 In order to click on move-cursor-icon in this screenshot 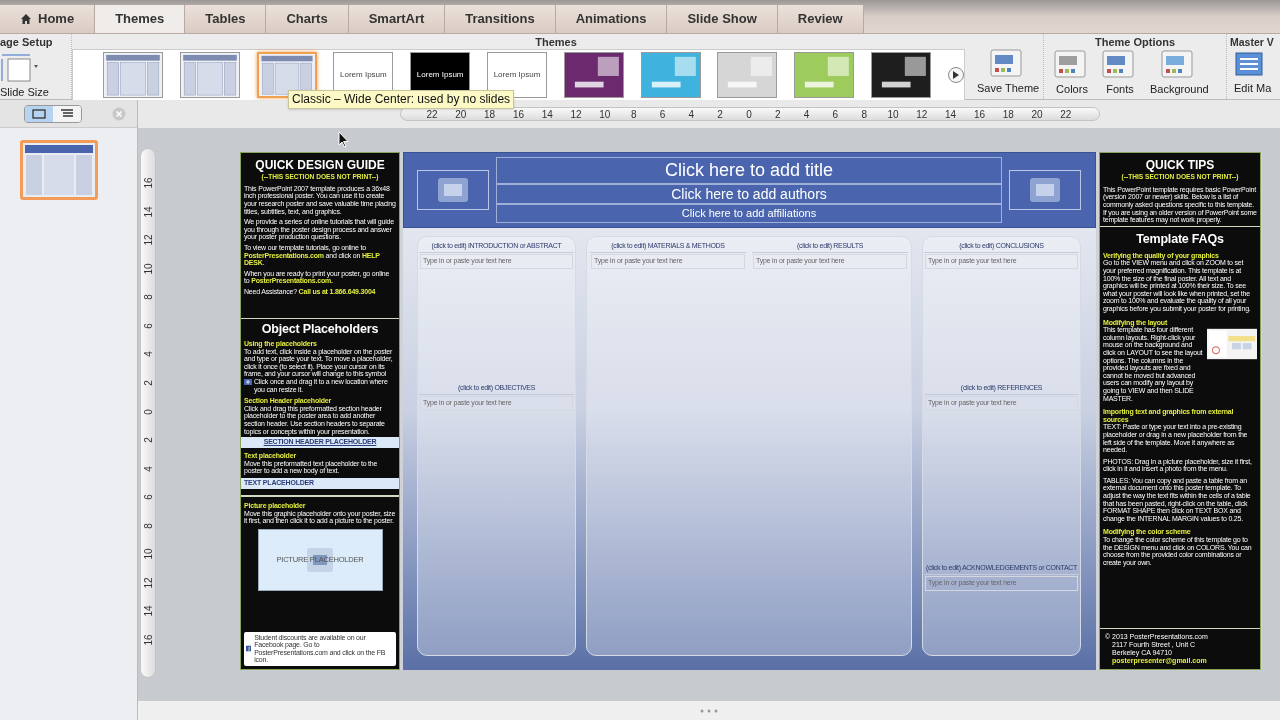, I will do `click(248, 381)`.